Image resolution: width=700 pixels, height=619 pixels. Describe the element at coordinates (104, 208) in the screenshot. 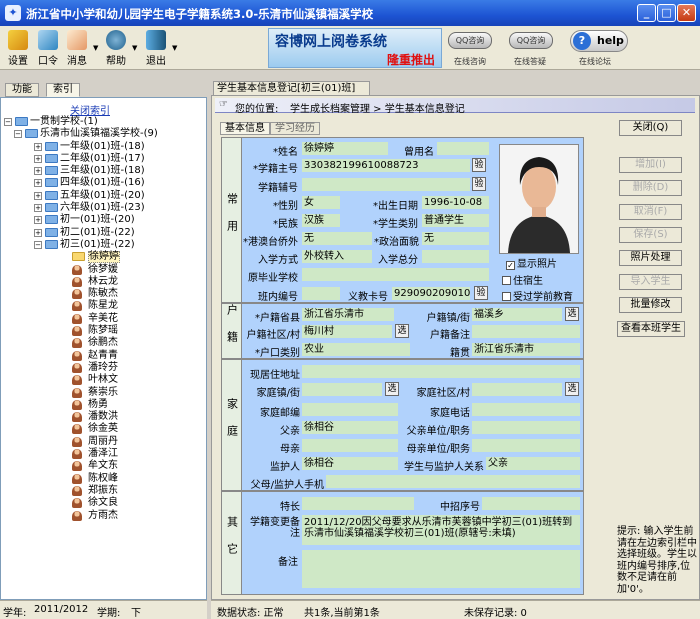

I see `tree-node-class: + 六年级(01)班-(23)` at that location.